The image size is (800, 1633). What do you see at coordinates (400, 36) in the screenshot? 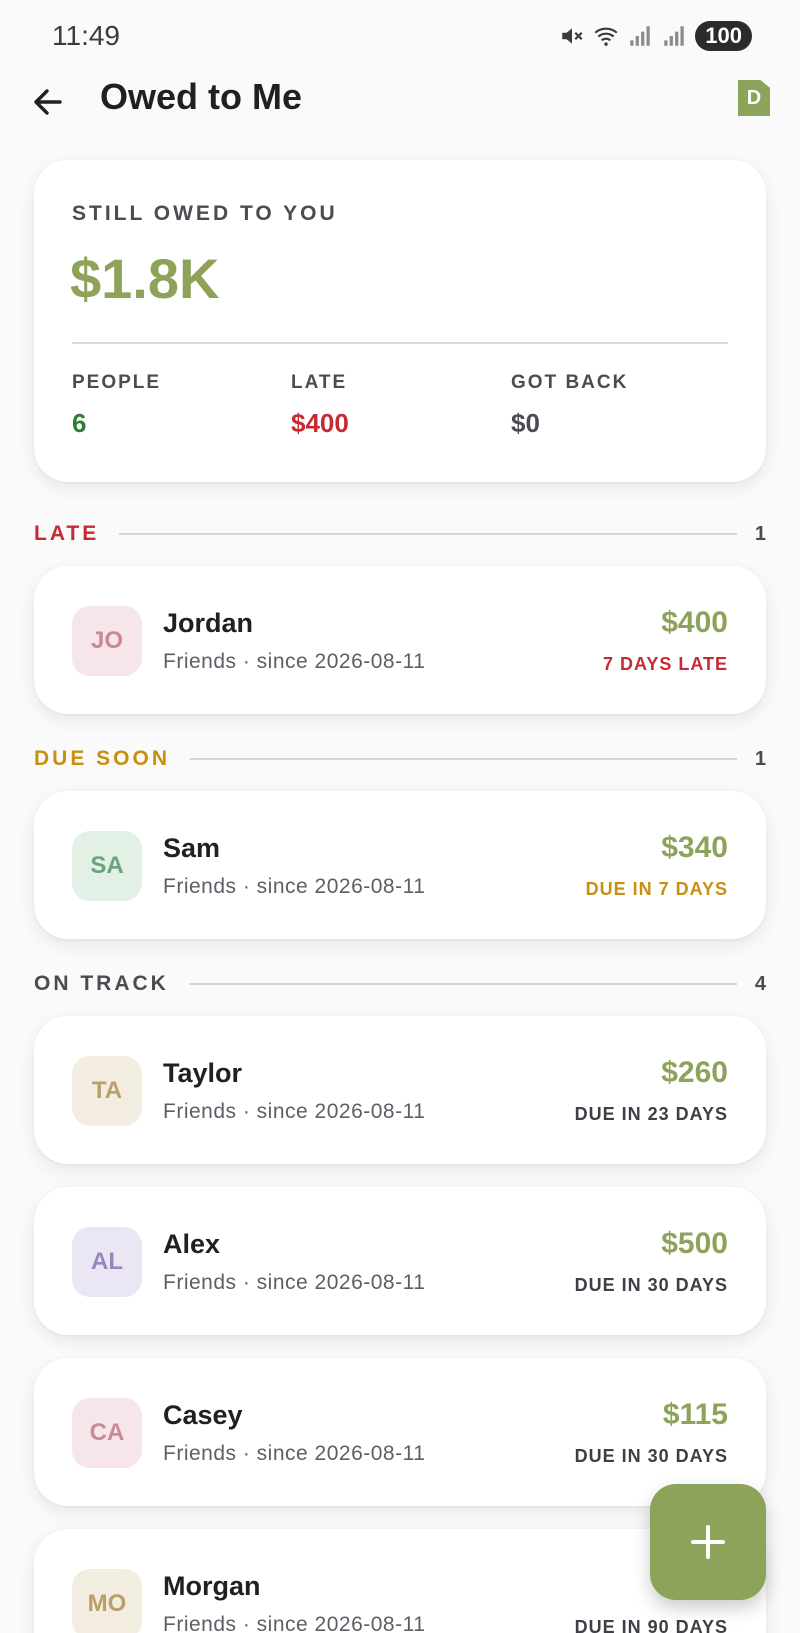
I see `status-bar: 11:49 100` at bounding box center [400, 36].